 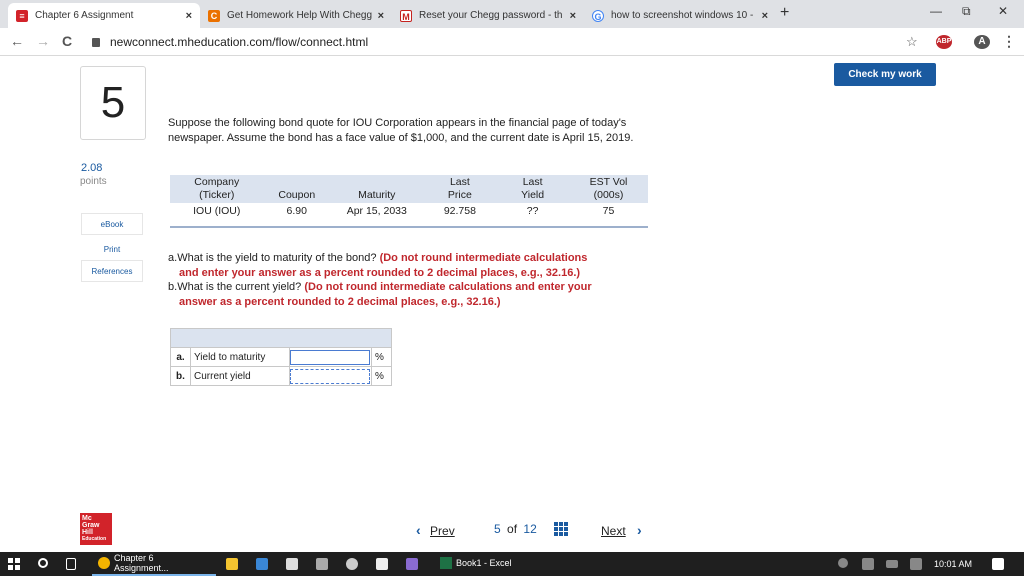 What do you see at coordinates (92, 168) in the screenshot?
I see `points-value: 2.08` at bounding box center [92, 168].